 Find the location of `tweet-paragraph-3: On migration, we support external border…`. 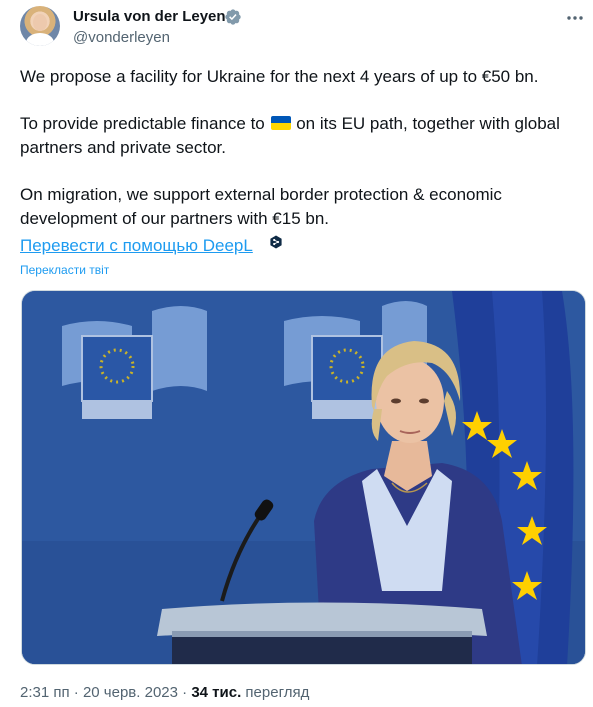

tweet-paragraph-3: On migration, we support external border… is located at coordinates (261, 194).